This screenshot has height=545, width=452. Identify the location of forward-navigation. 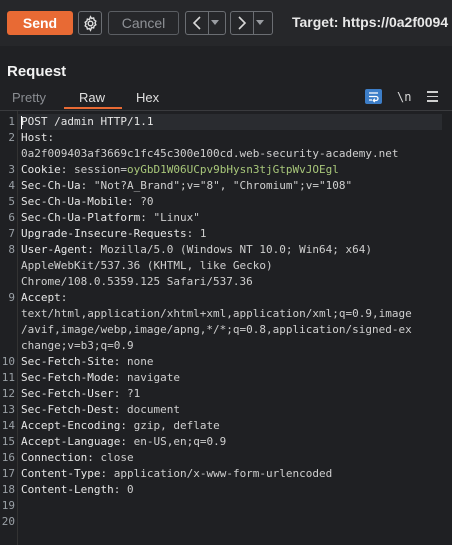
(251, 23).